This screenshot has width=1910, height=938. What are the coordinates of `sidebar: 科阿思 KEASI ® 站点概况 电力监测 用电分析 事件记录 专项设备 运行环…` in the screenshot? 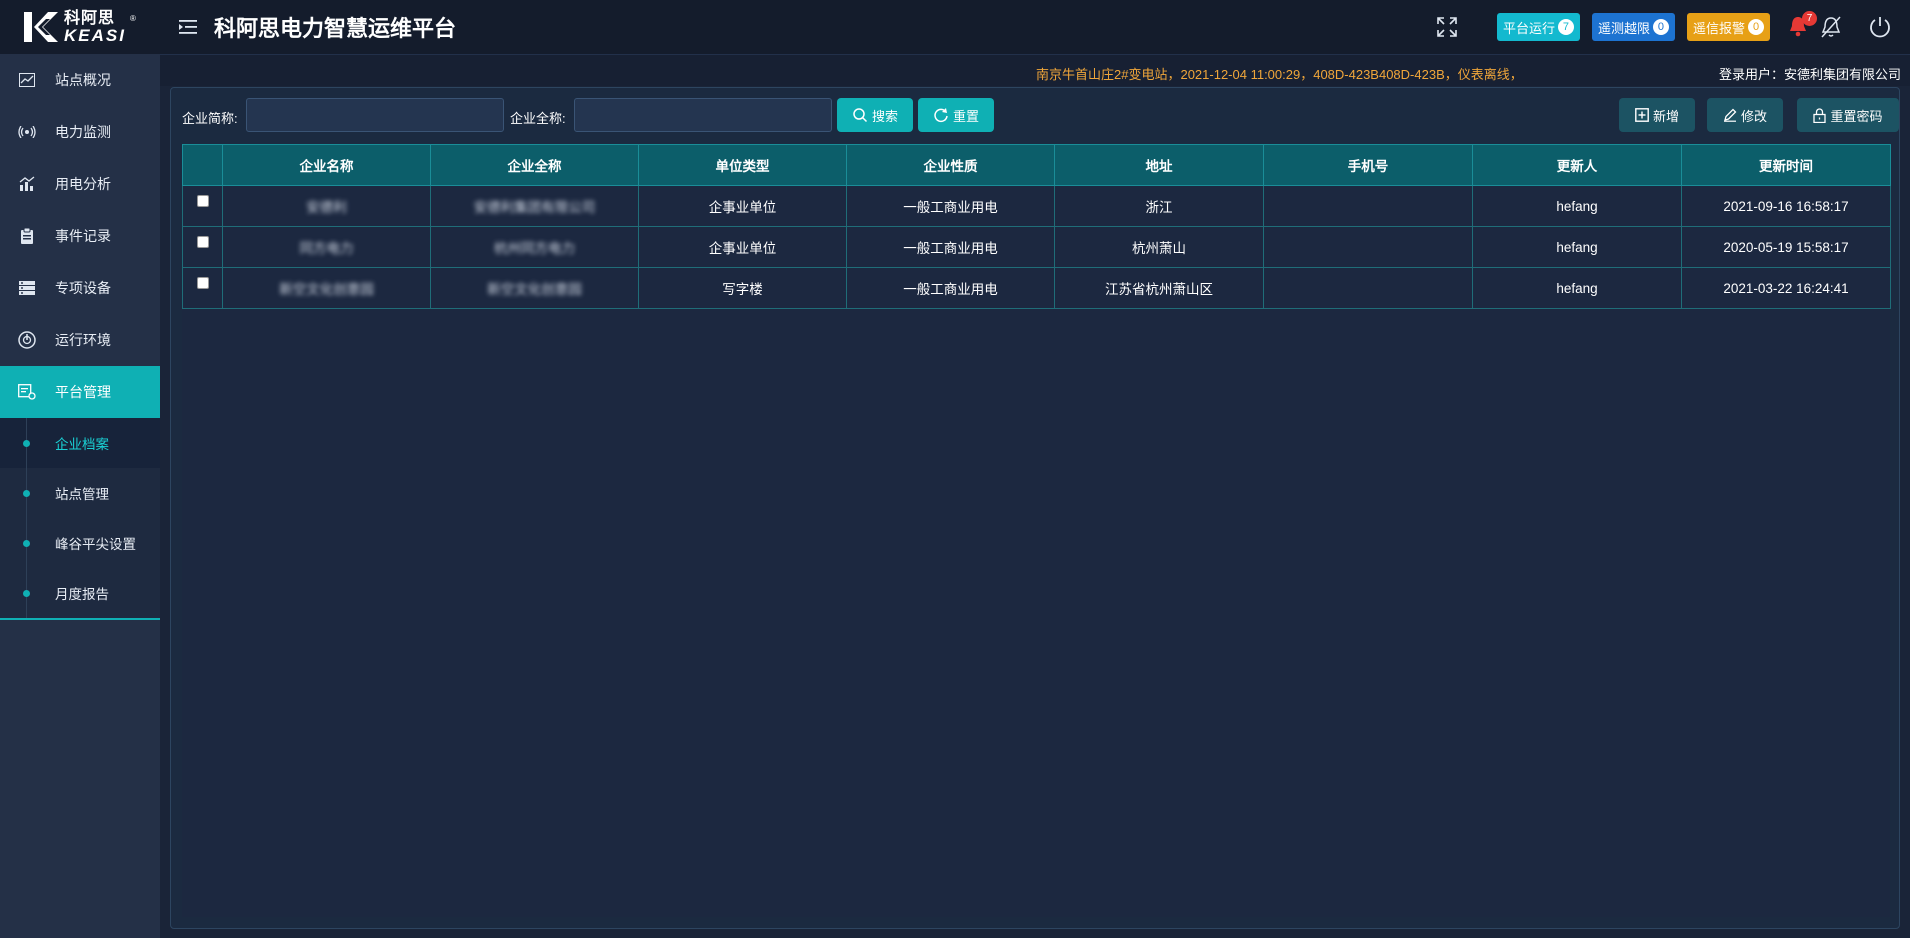 It's located at (80, 469).